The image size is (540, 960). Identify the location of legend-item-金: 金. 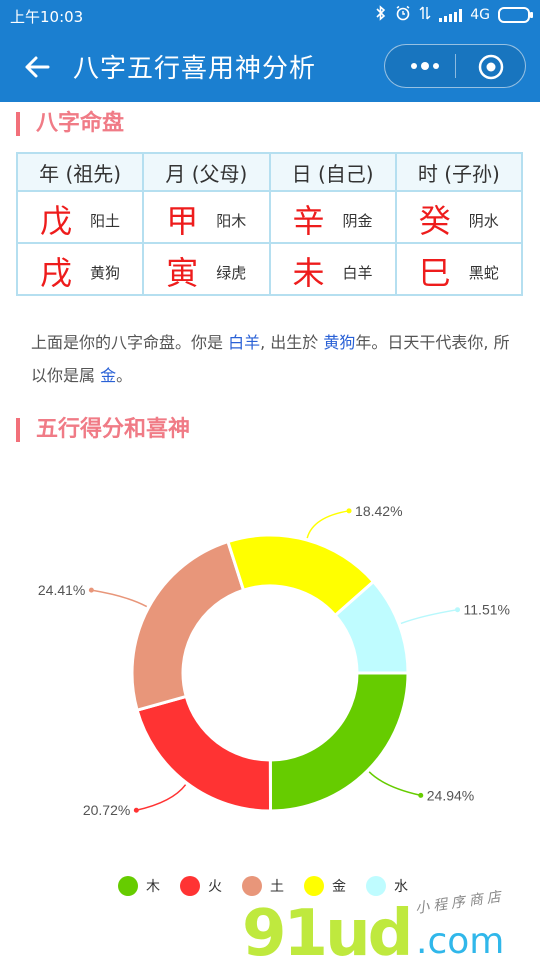
(325, 886).